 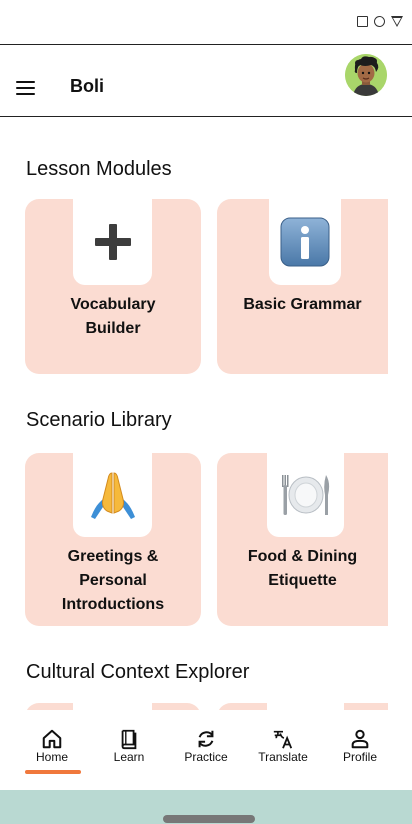 I want to click on nav-item-practice: Practice, so click(x=206, y=745).